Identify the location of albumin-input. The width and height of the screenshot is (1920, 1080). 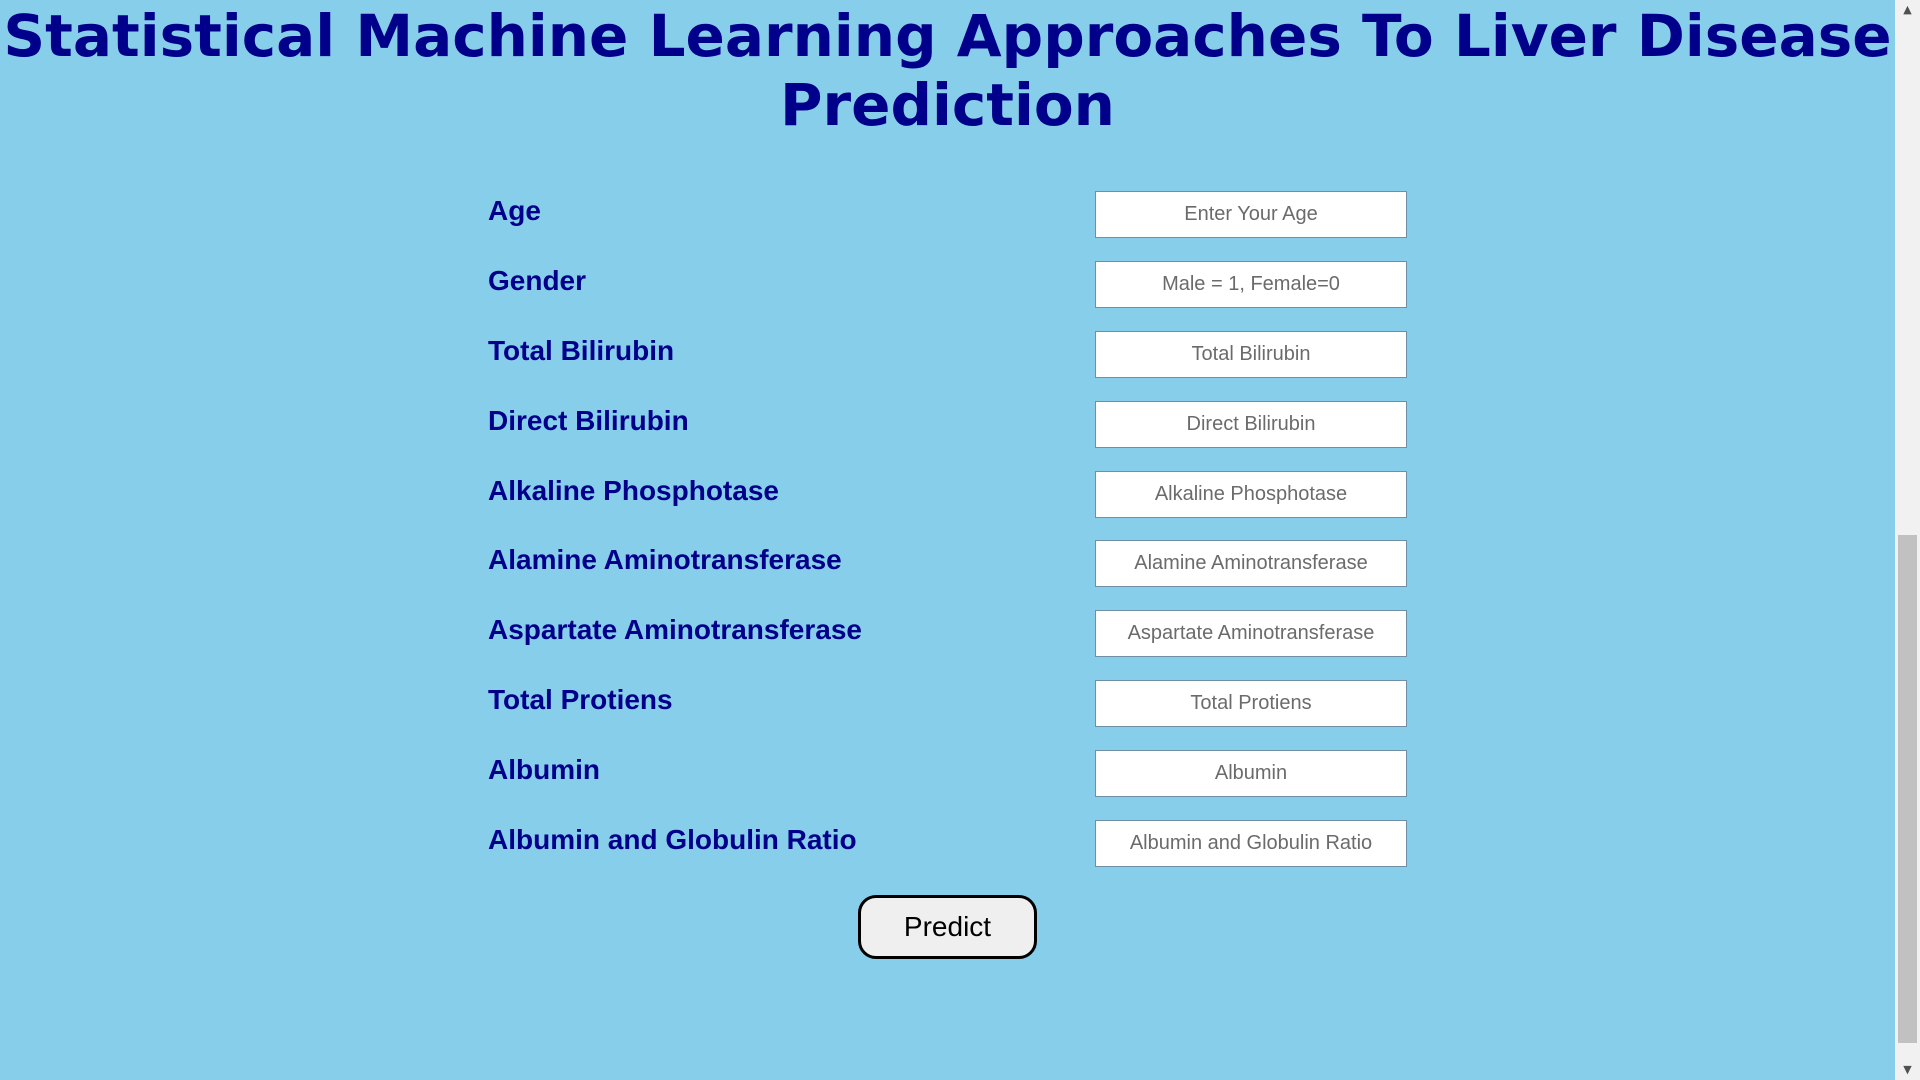
(1251, 773).